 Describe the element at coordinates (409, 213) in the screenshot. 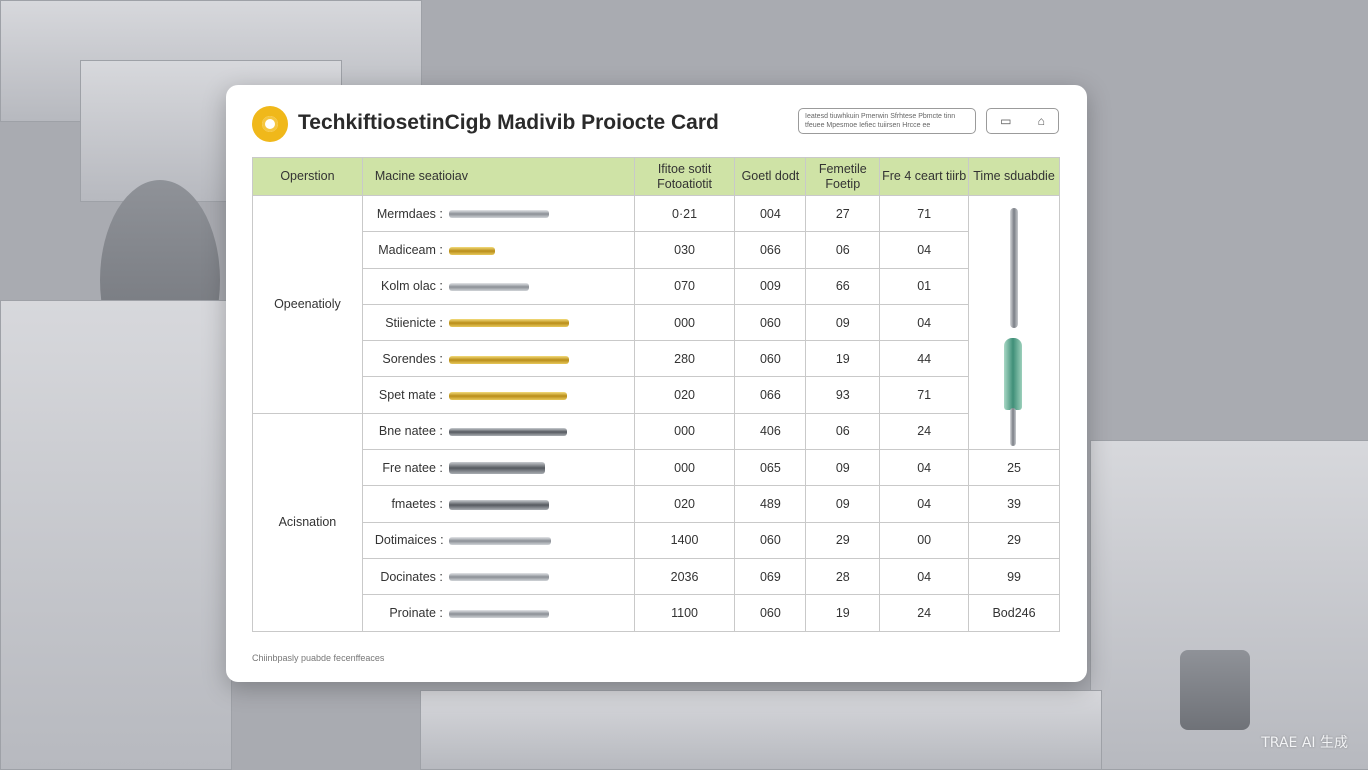

I see `tool-name: Mermdaes :` at that location.